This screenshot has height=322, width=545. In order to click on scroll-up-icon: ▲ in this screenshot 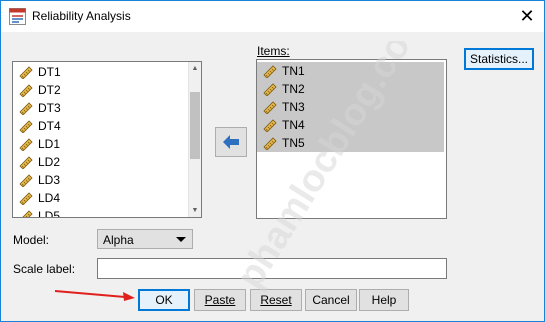, I will do `click(195, 68)`.